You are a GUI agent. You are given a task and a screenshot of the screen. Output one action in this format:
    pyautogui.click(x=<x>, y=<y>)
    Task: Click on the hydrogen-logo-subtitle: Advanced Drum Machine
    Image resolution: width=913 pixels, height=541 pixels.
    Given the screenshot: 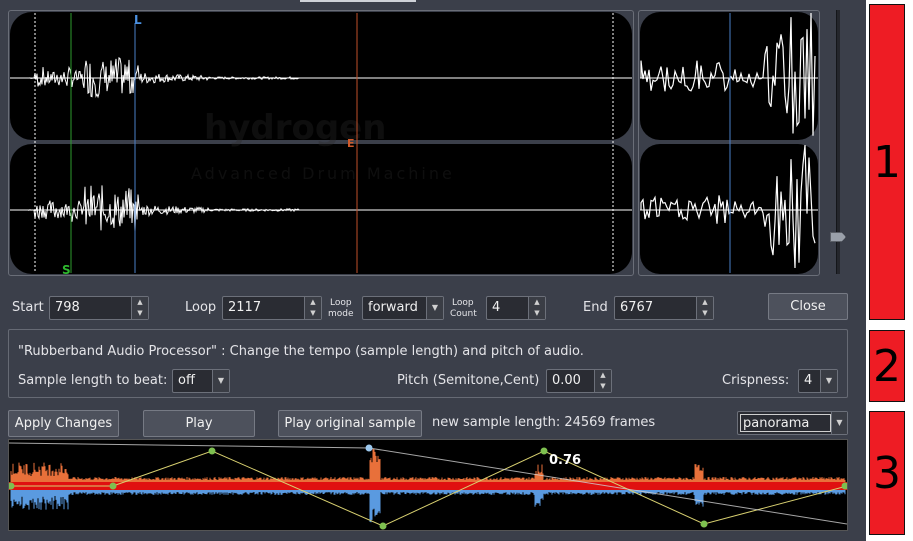 What is the action you would take?
    pyautogui.click(x=323, y=173)
    